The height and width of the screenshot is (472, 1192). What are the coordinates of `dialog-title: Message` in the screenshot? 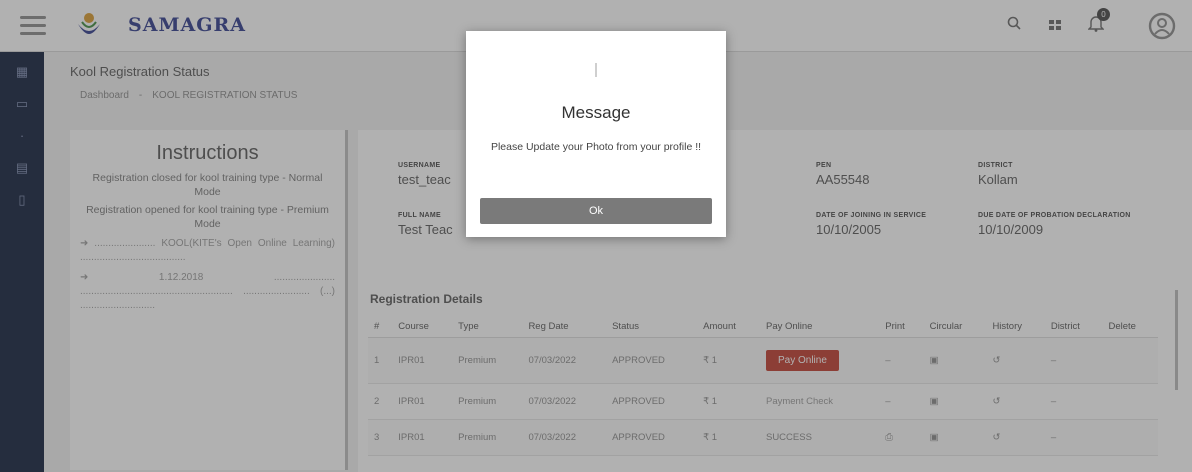 It's located at (596, 112).